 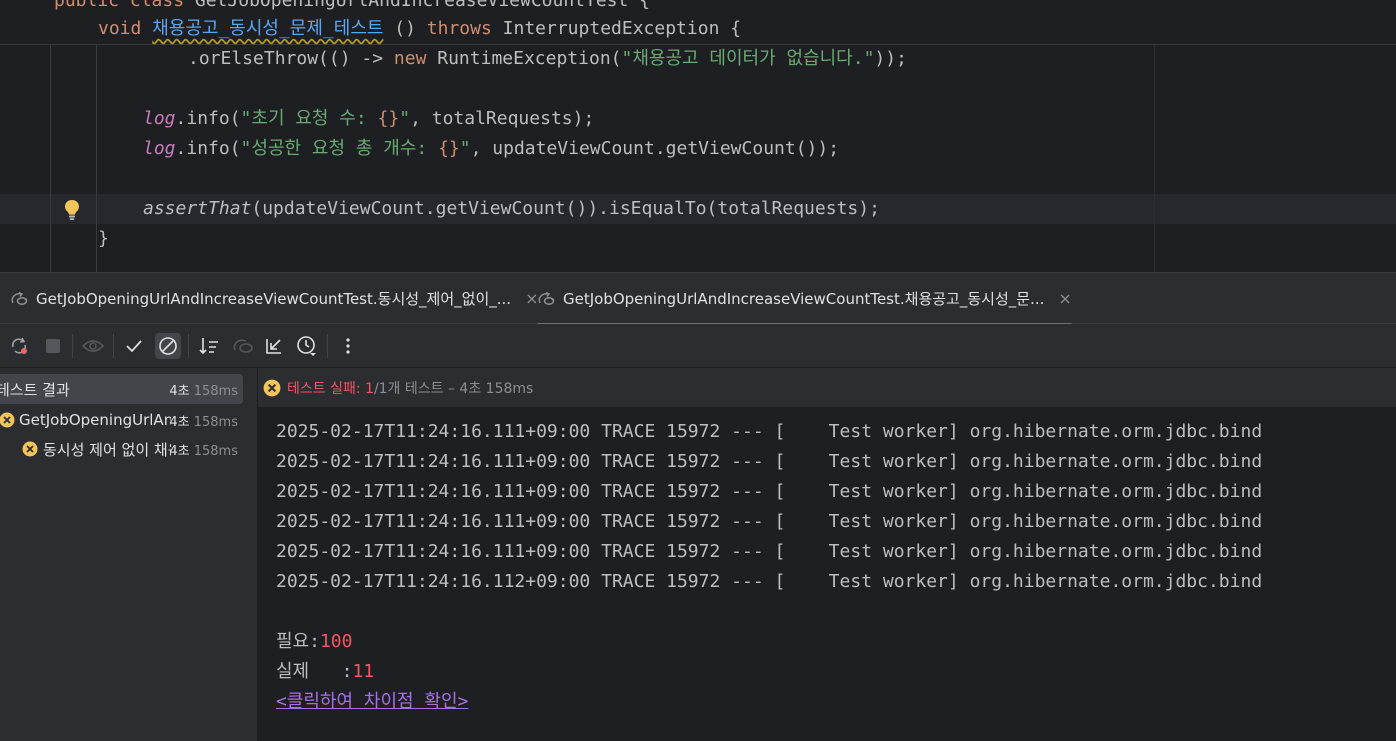 I want to click on code-text: , totalRequests);, so click(x=502, y=118).